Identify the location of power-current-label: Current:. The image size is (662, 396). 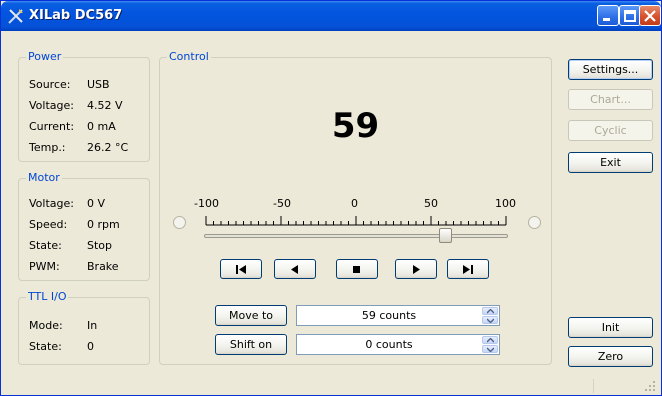
(52, 126).